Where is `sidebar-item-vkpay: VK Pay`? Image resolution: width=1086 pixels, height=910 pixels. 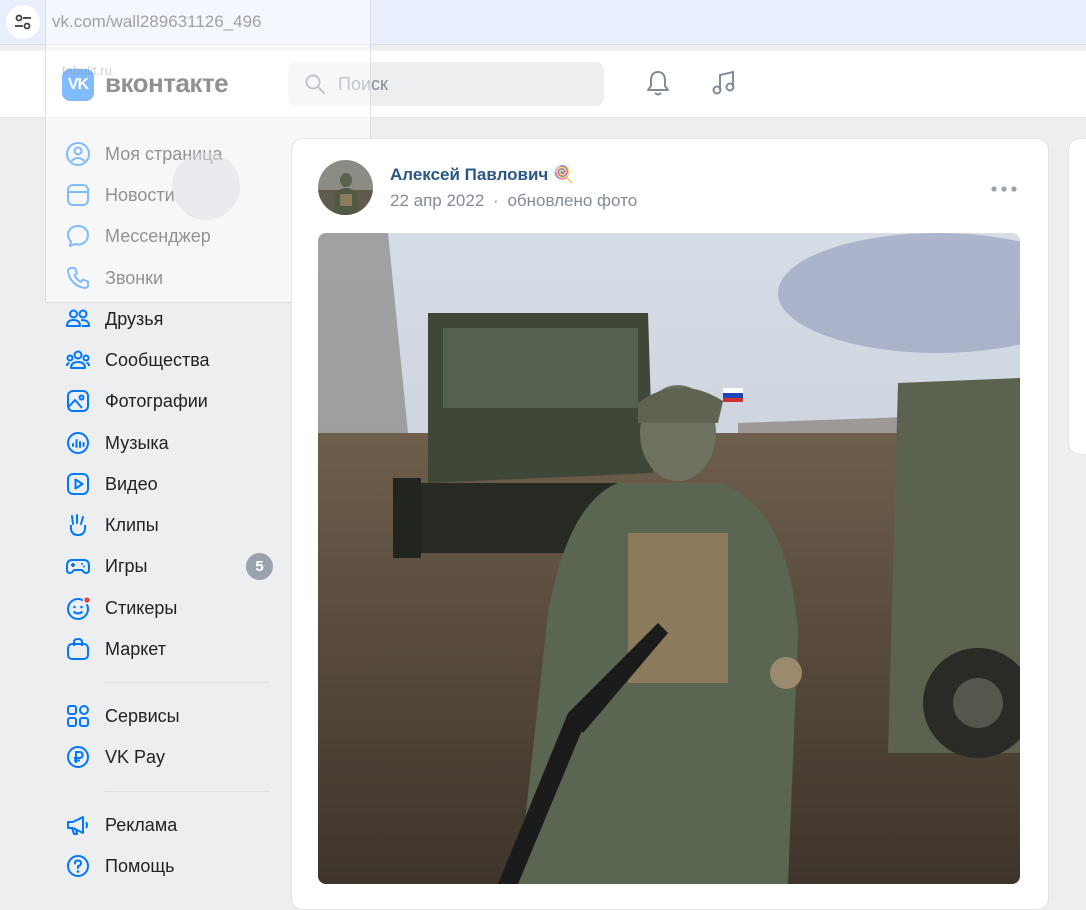 sidebar-item-vkpay: VK Pay is located at coordinates (177, 757).